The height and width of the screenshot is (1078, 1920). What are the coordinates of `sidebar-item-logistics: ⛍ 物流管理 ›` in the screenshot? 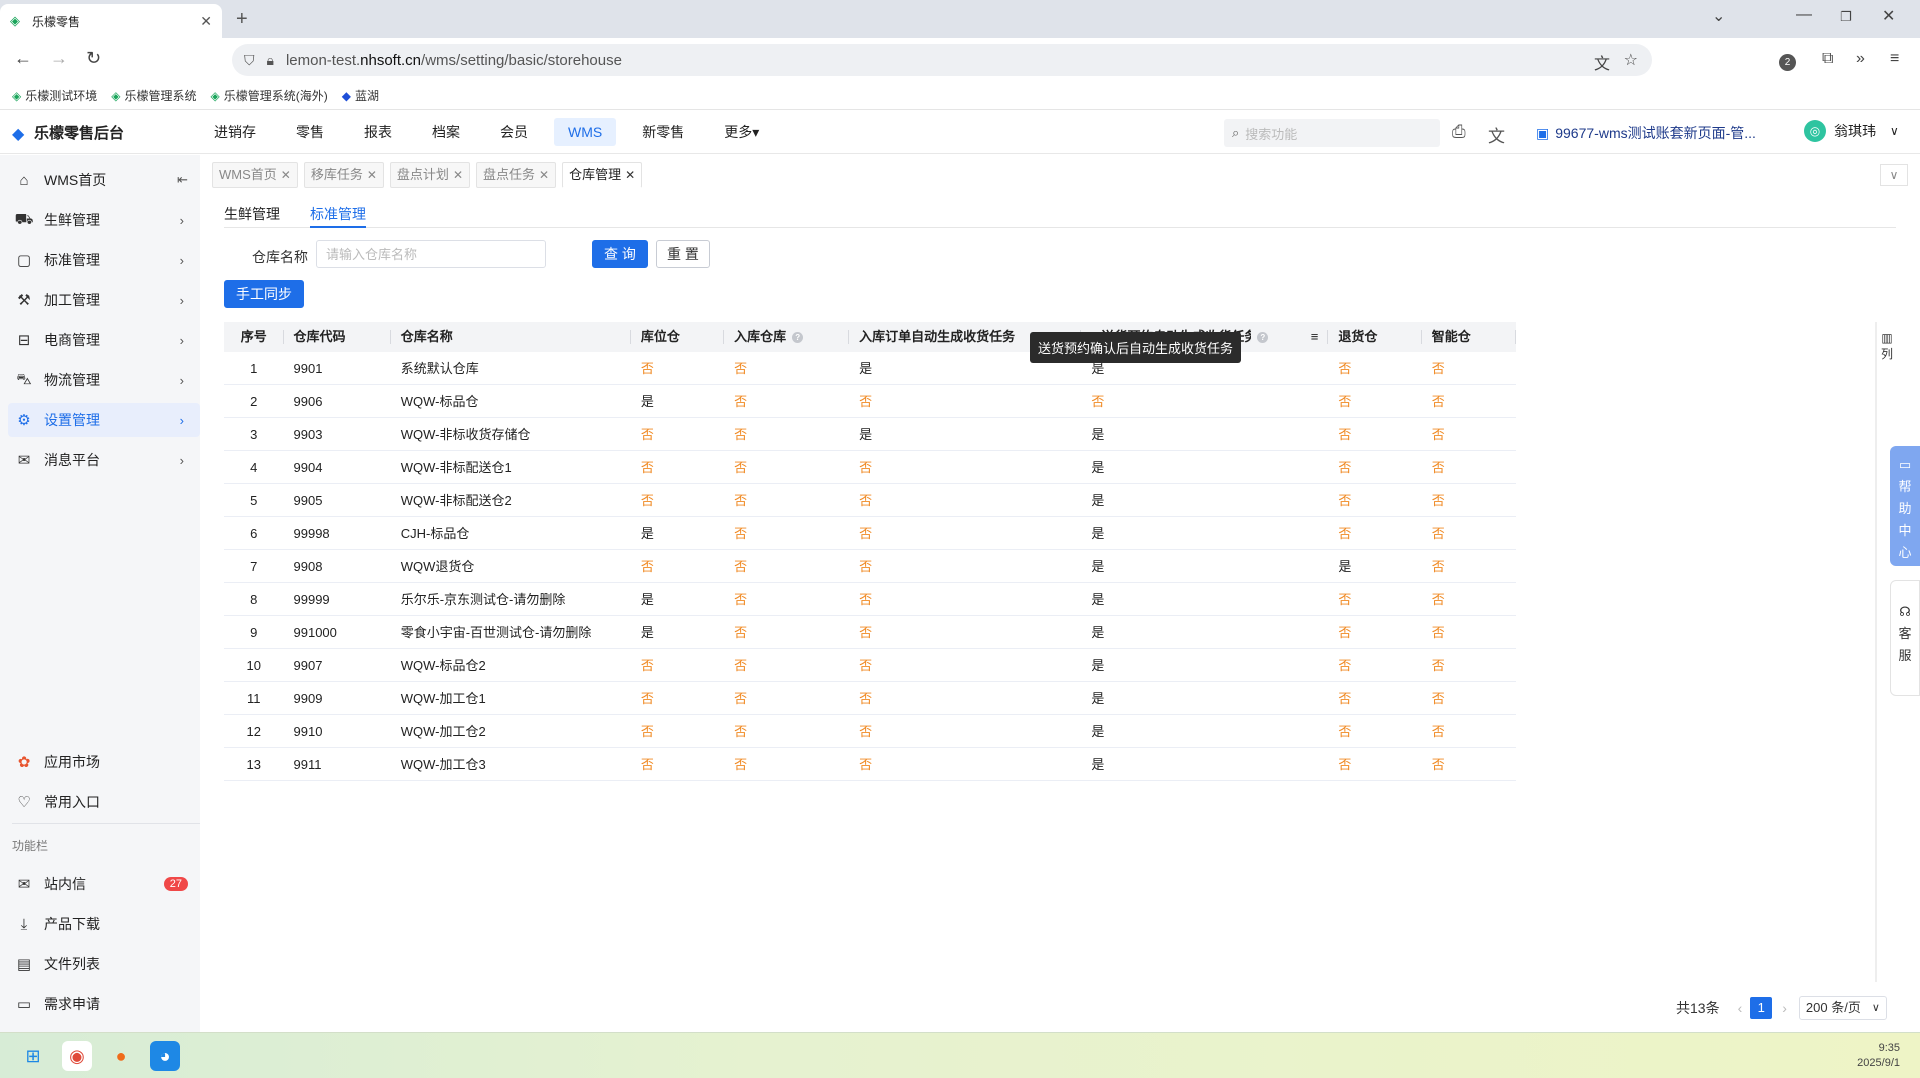 It's located at (104, 380).